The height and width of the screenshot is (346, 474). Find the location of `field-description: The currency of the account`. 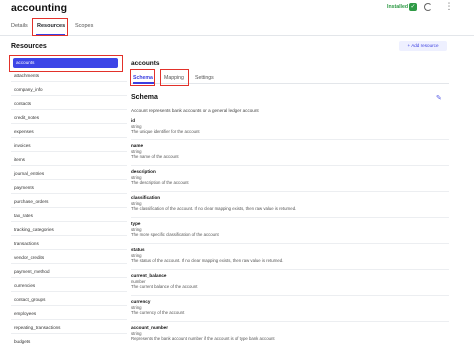

field-description: The currency of the account is located at coordinates (158, 313).